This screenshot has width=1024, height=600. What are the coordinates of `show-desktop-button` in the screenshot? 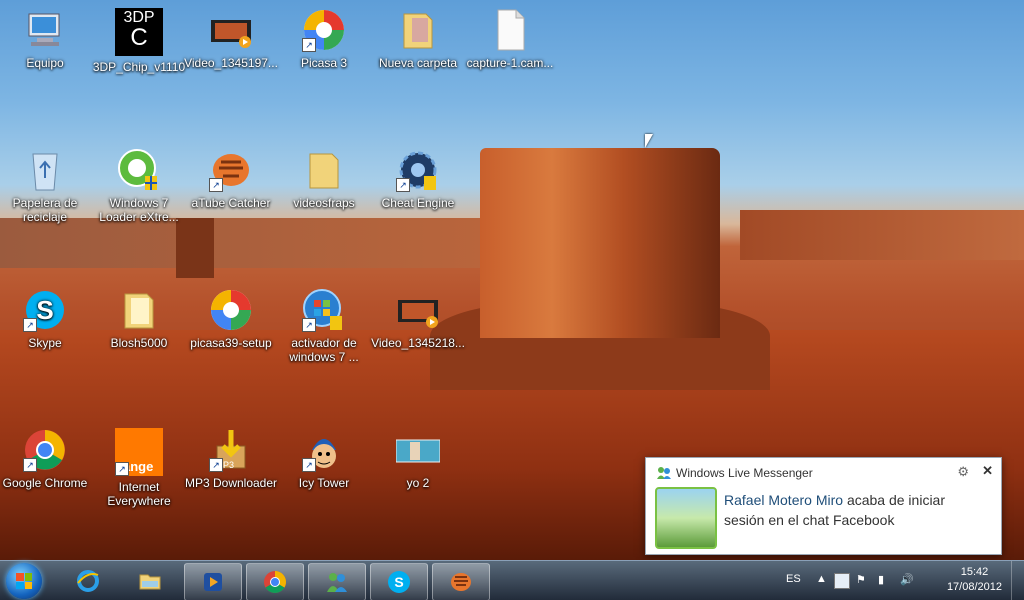 It's located at (1017, 580).